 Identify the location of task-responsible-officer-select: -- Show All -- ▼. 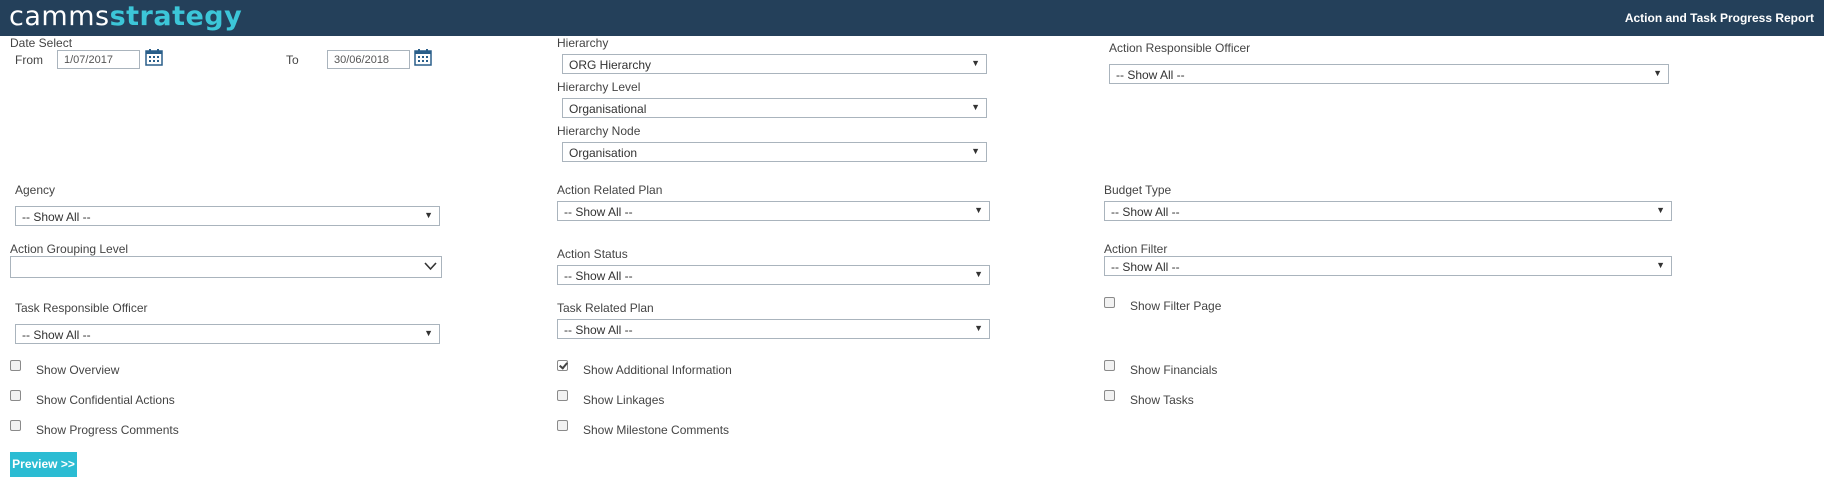
(227, 334).